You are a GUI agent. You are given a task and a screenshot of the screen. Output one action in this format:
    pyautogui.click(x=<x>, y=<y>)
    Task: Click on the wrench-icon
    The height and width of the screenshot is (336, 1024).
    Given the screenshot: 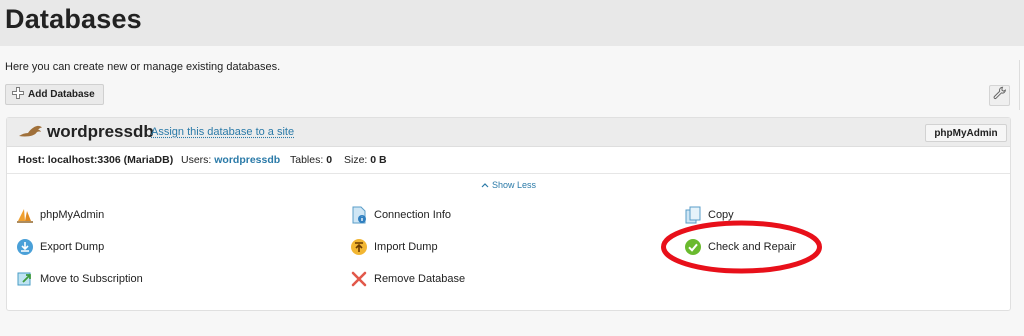 What is the action you would take?
    pyautogui.click(x=1000, y=95)
    